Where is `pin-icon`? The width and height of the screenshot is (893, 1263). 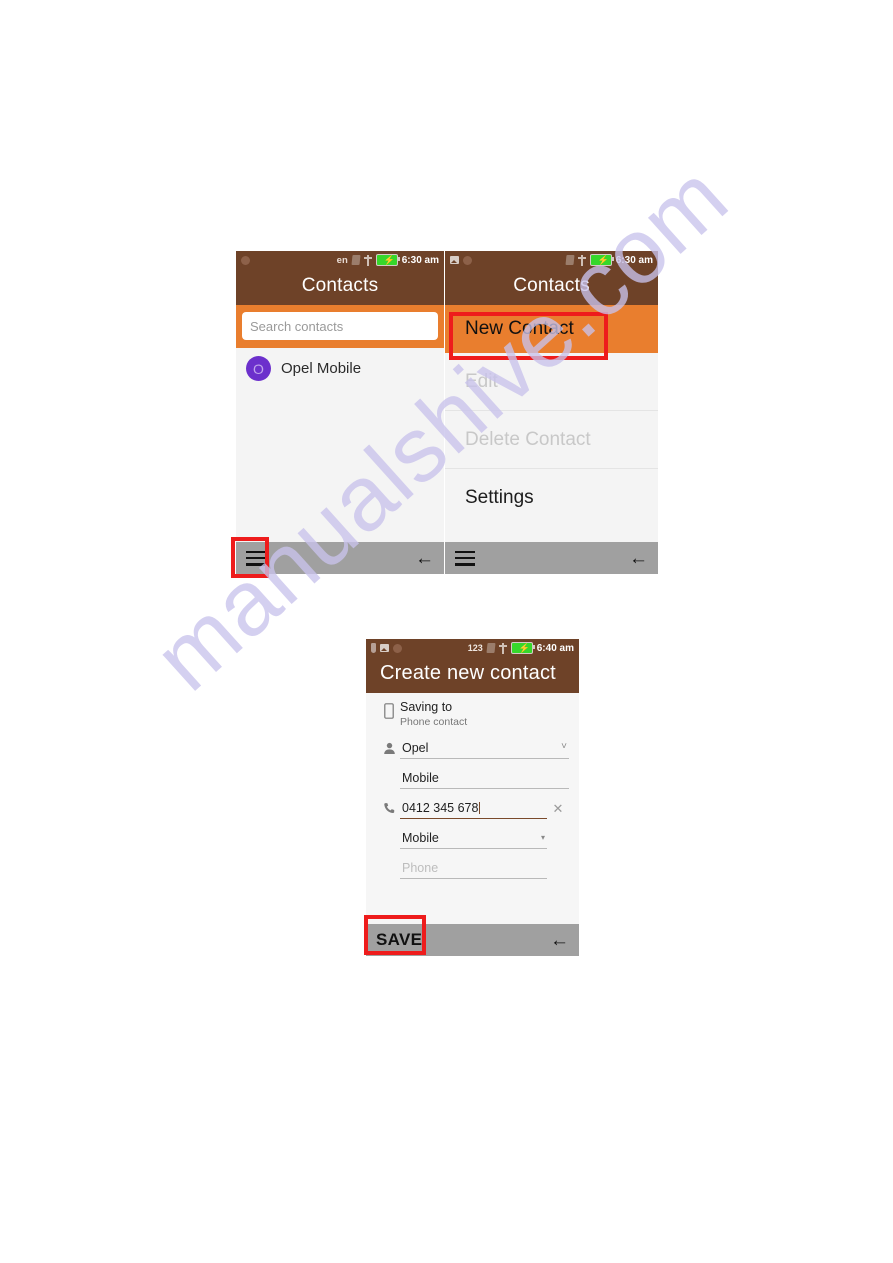 pin-icon is located at coordinates (373, 648).